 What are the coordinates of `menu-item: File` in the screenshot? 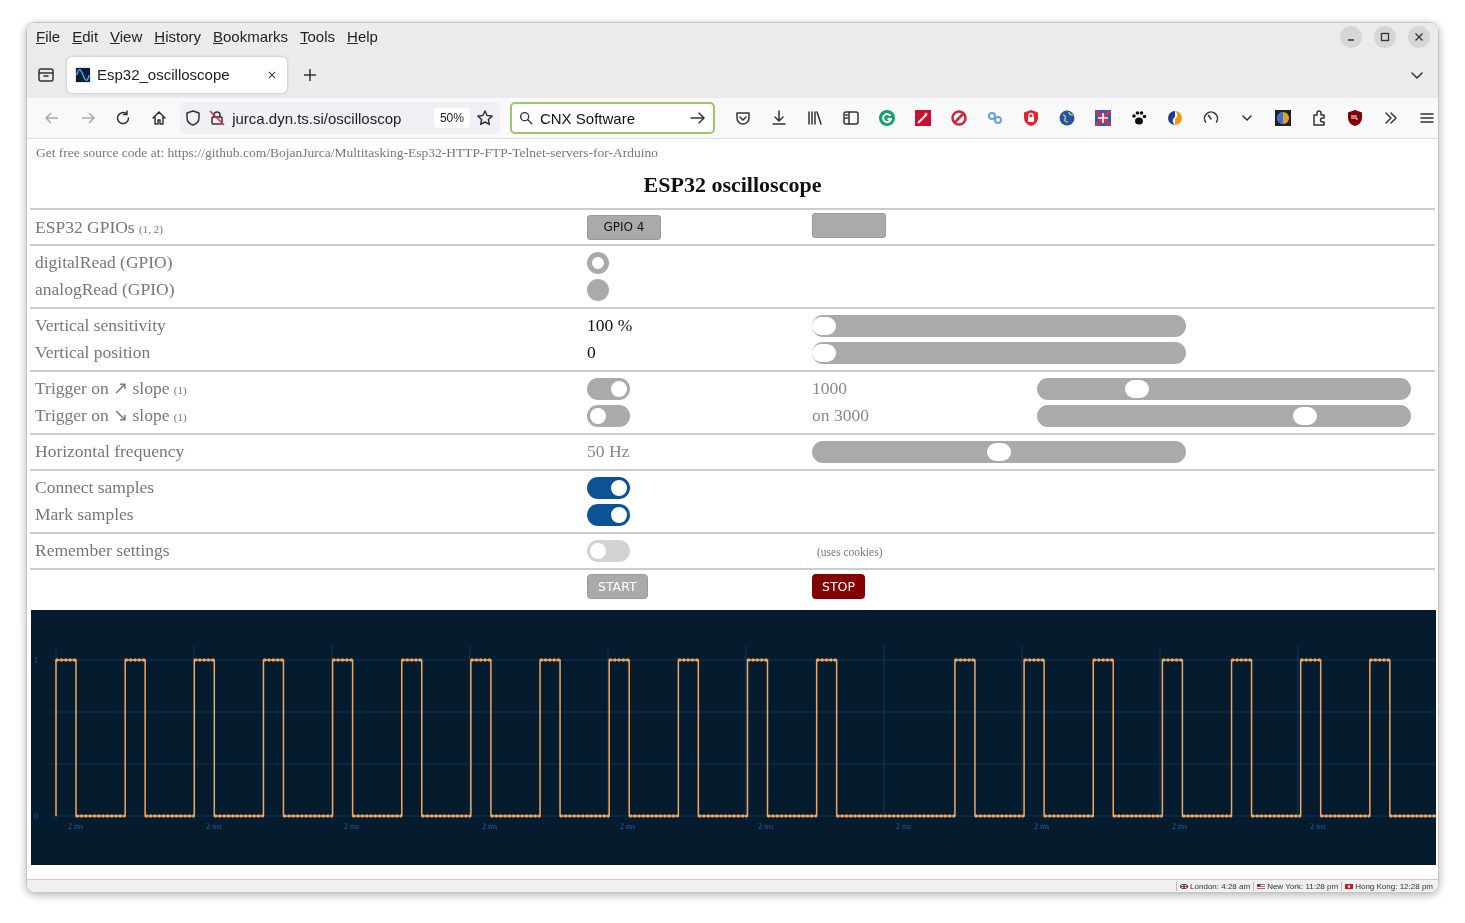 It's located at (48, 37).